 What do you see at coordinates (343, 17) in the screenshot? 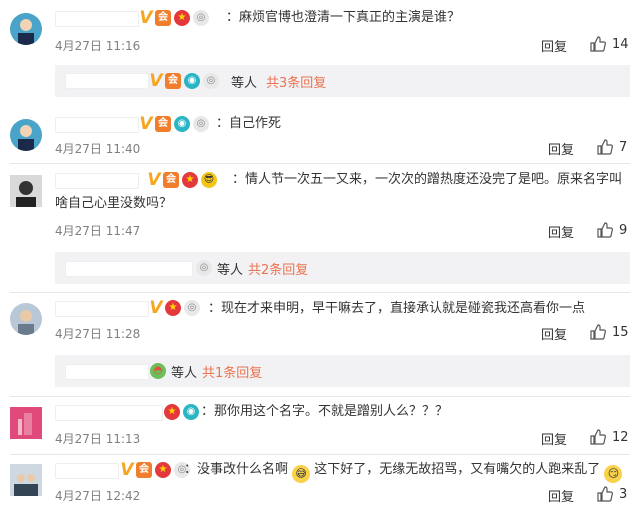
I see `comment-text: ：麻烦官博也澄清一下真正的主演是谁？` at bounding box center [343, 17].